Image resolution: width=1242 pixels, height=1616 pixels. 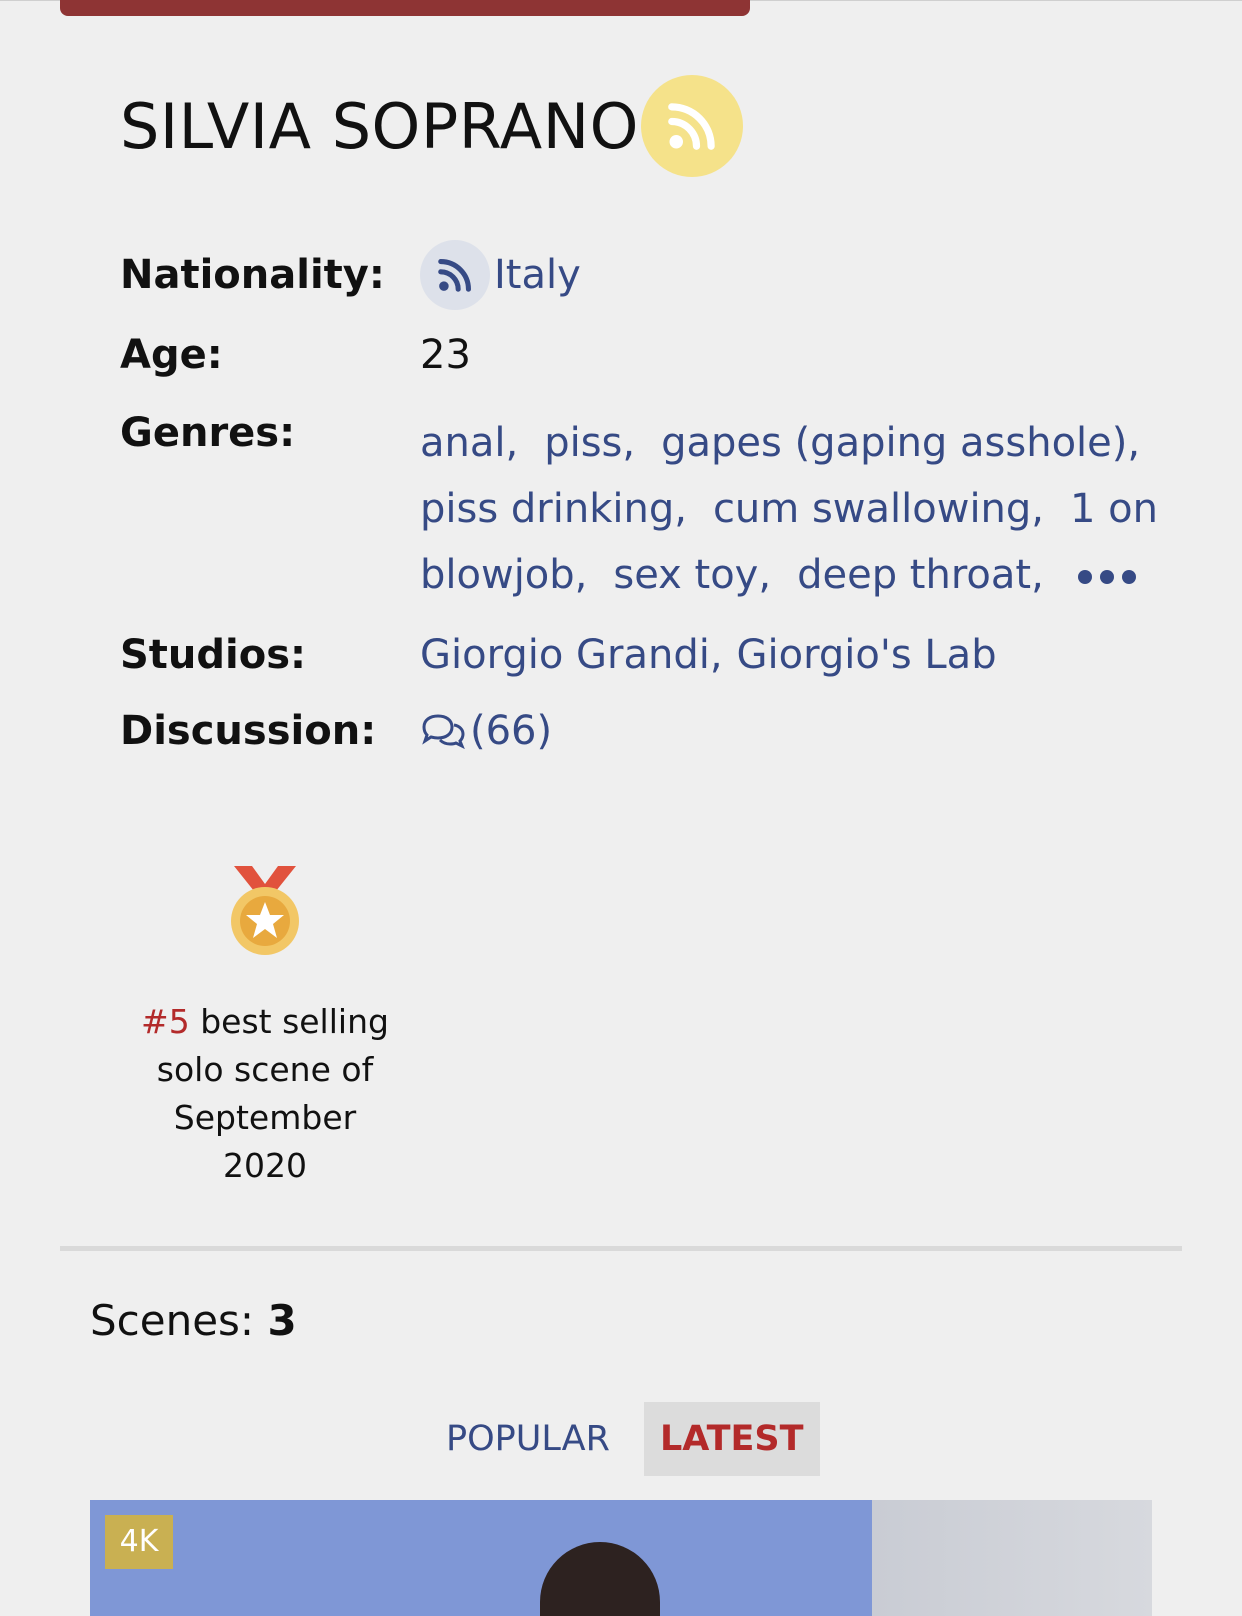 What do you see at coordinates (171, 355) in the screenshot?
I see `age-label: Age:` at bounding box center [171, 355].